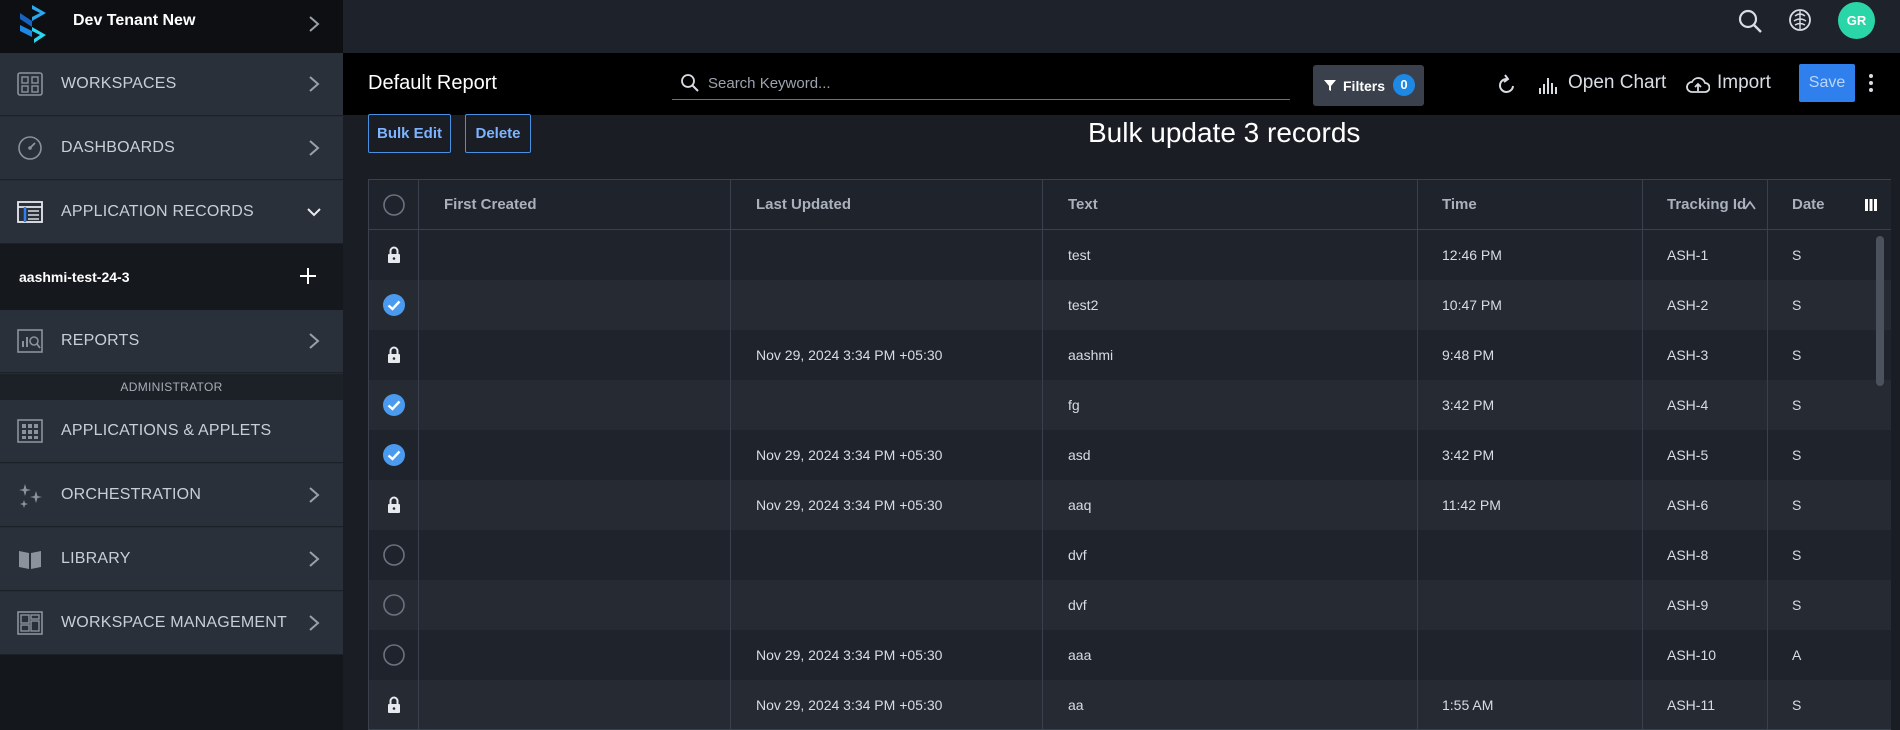 The width and height of the screenshot is (1900, 730). Describe the element at coordinates (1230, 655) in the screenshot. I see `cell-text: aaa` at that location.